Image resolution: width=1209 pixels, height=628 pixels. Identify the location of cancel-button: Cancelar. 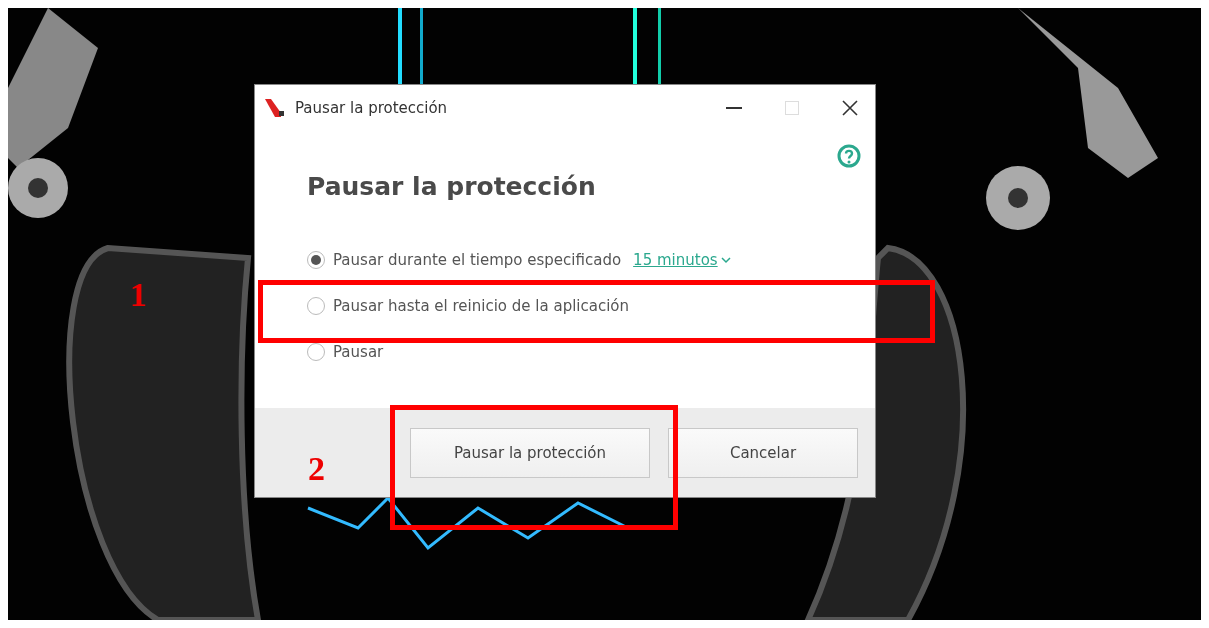
(763, 452).